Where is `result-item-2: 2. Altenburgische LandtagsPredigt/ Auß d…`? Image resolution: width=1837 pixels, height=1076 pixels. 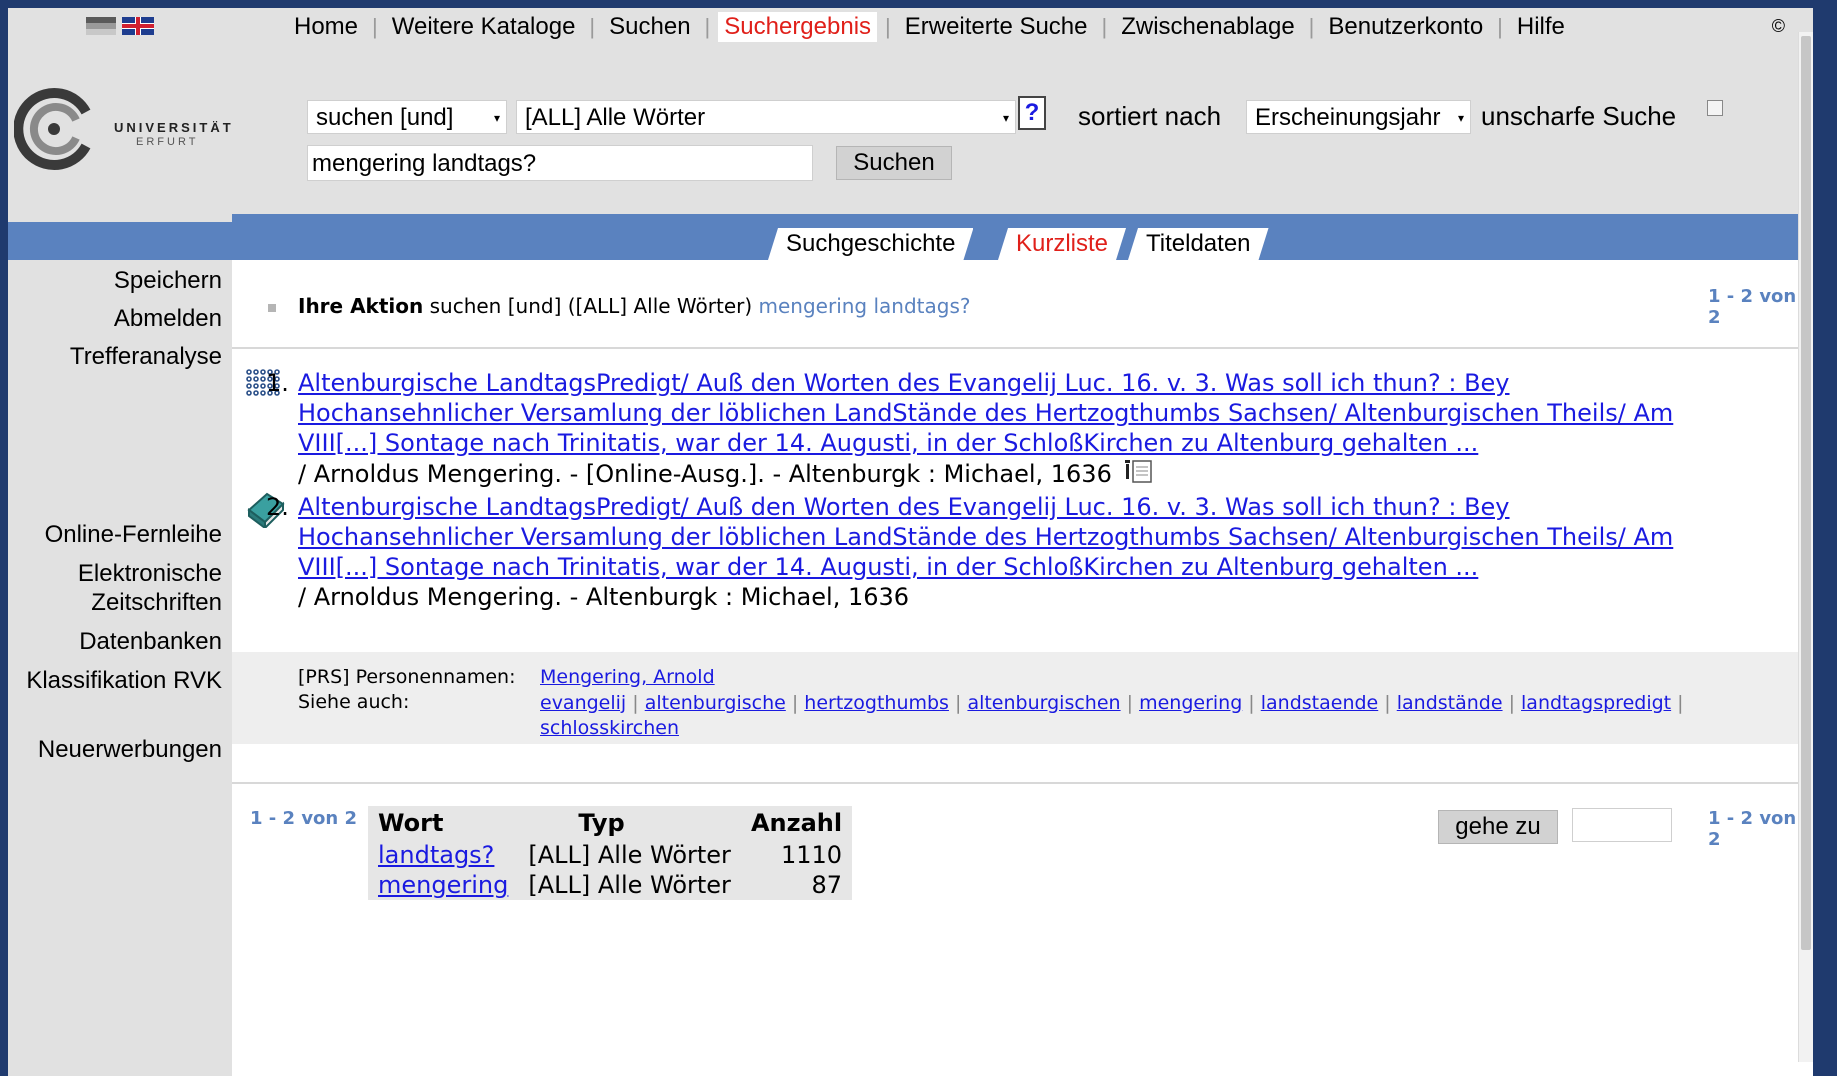 result-item-2: 2. Altenburgische LandtagsPredigt/ Auß d… is located at coordinates (1017, 552).